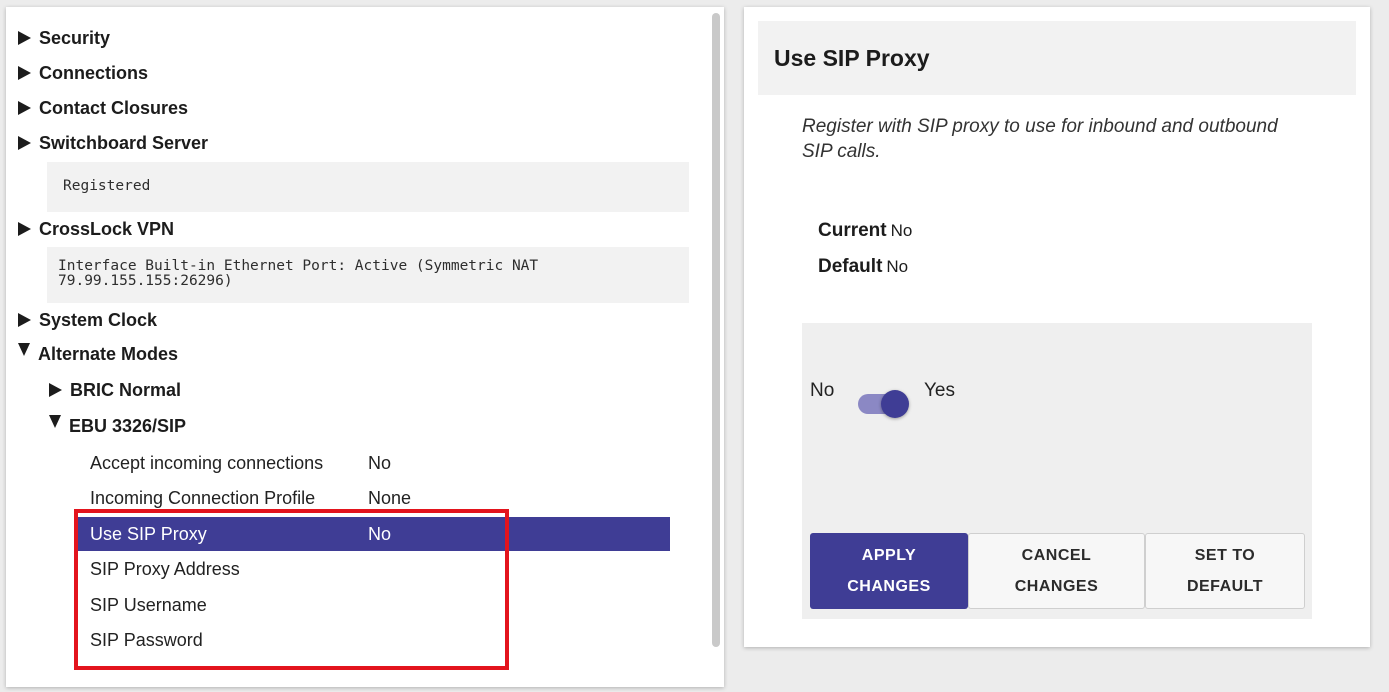 The height and width of the screenshot is (692, 1389). What do you see at coordinates (114, 107) in the screenshot?
I see `tree-item-label: Contact Closures` at bounding box center [114, 107].